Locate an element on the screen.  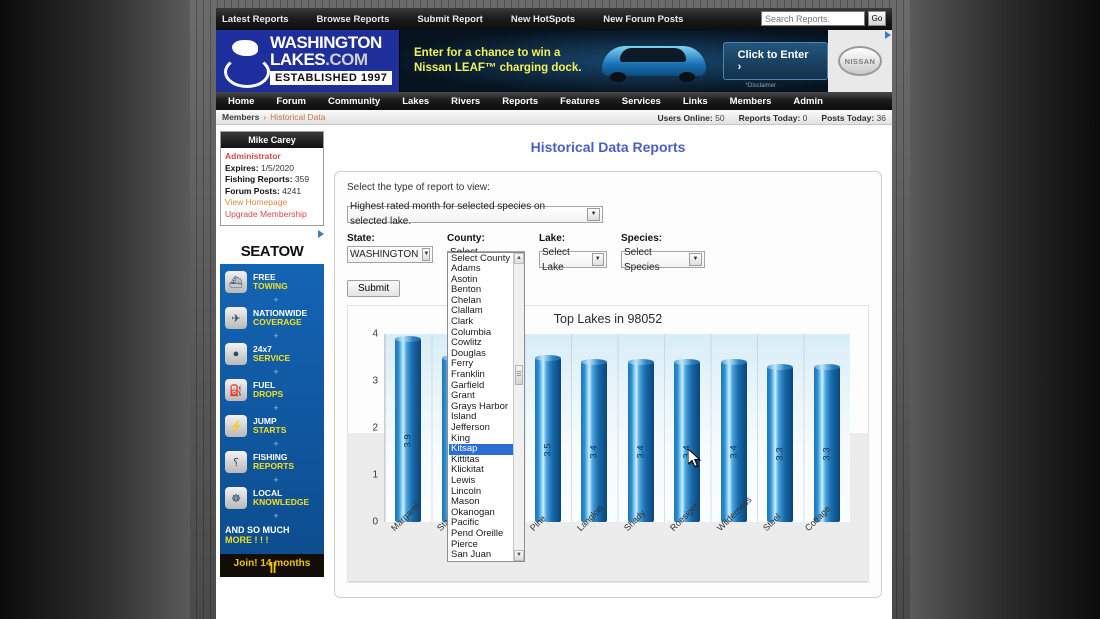
toplink-browse-reports: Browse Reports is located at coordinates (353, 19).